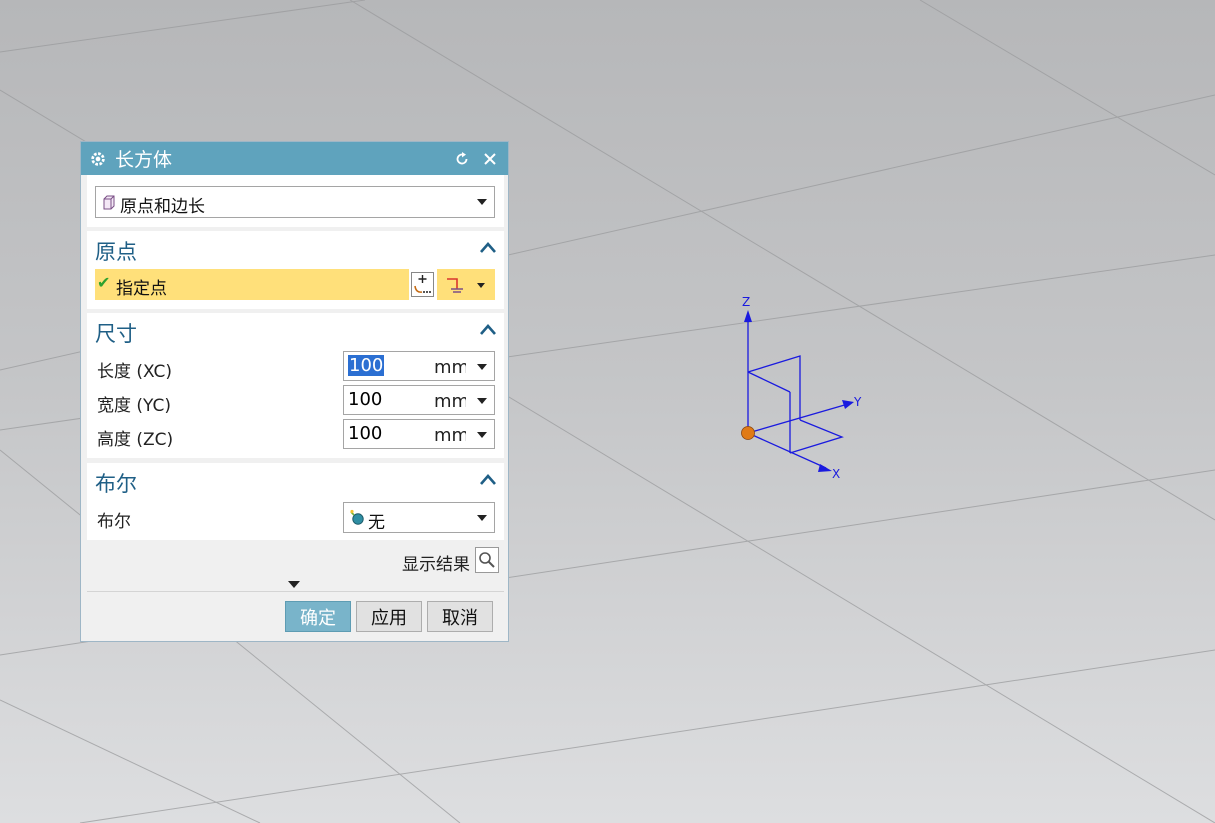  What do you see at coordinates (376, 523) in the screenshot?
I see `boolean-select-value: 无` at bounding box center [376, 523].